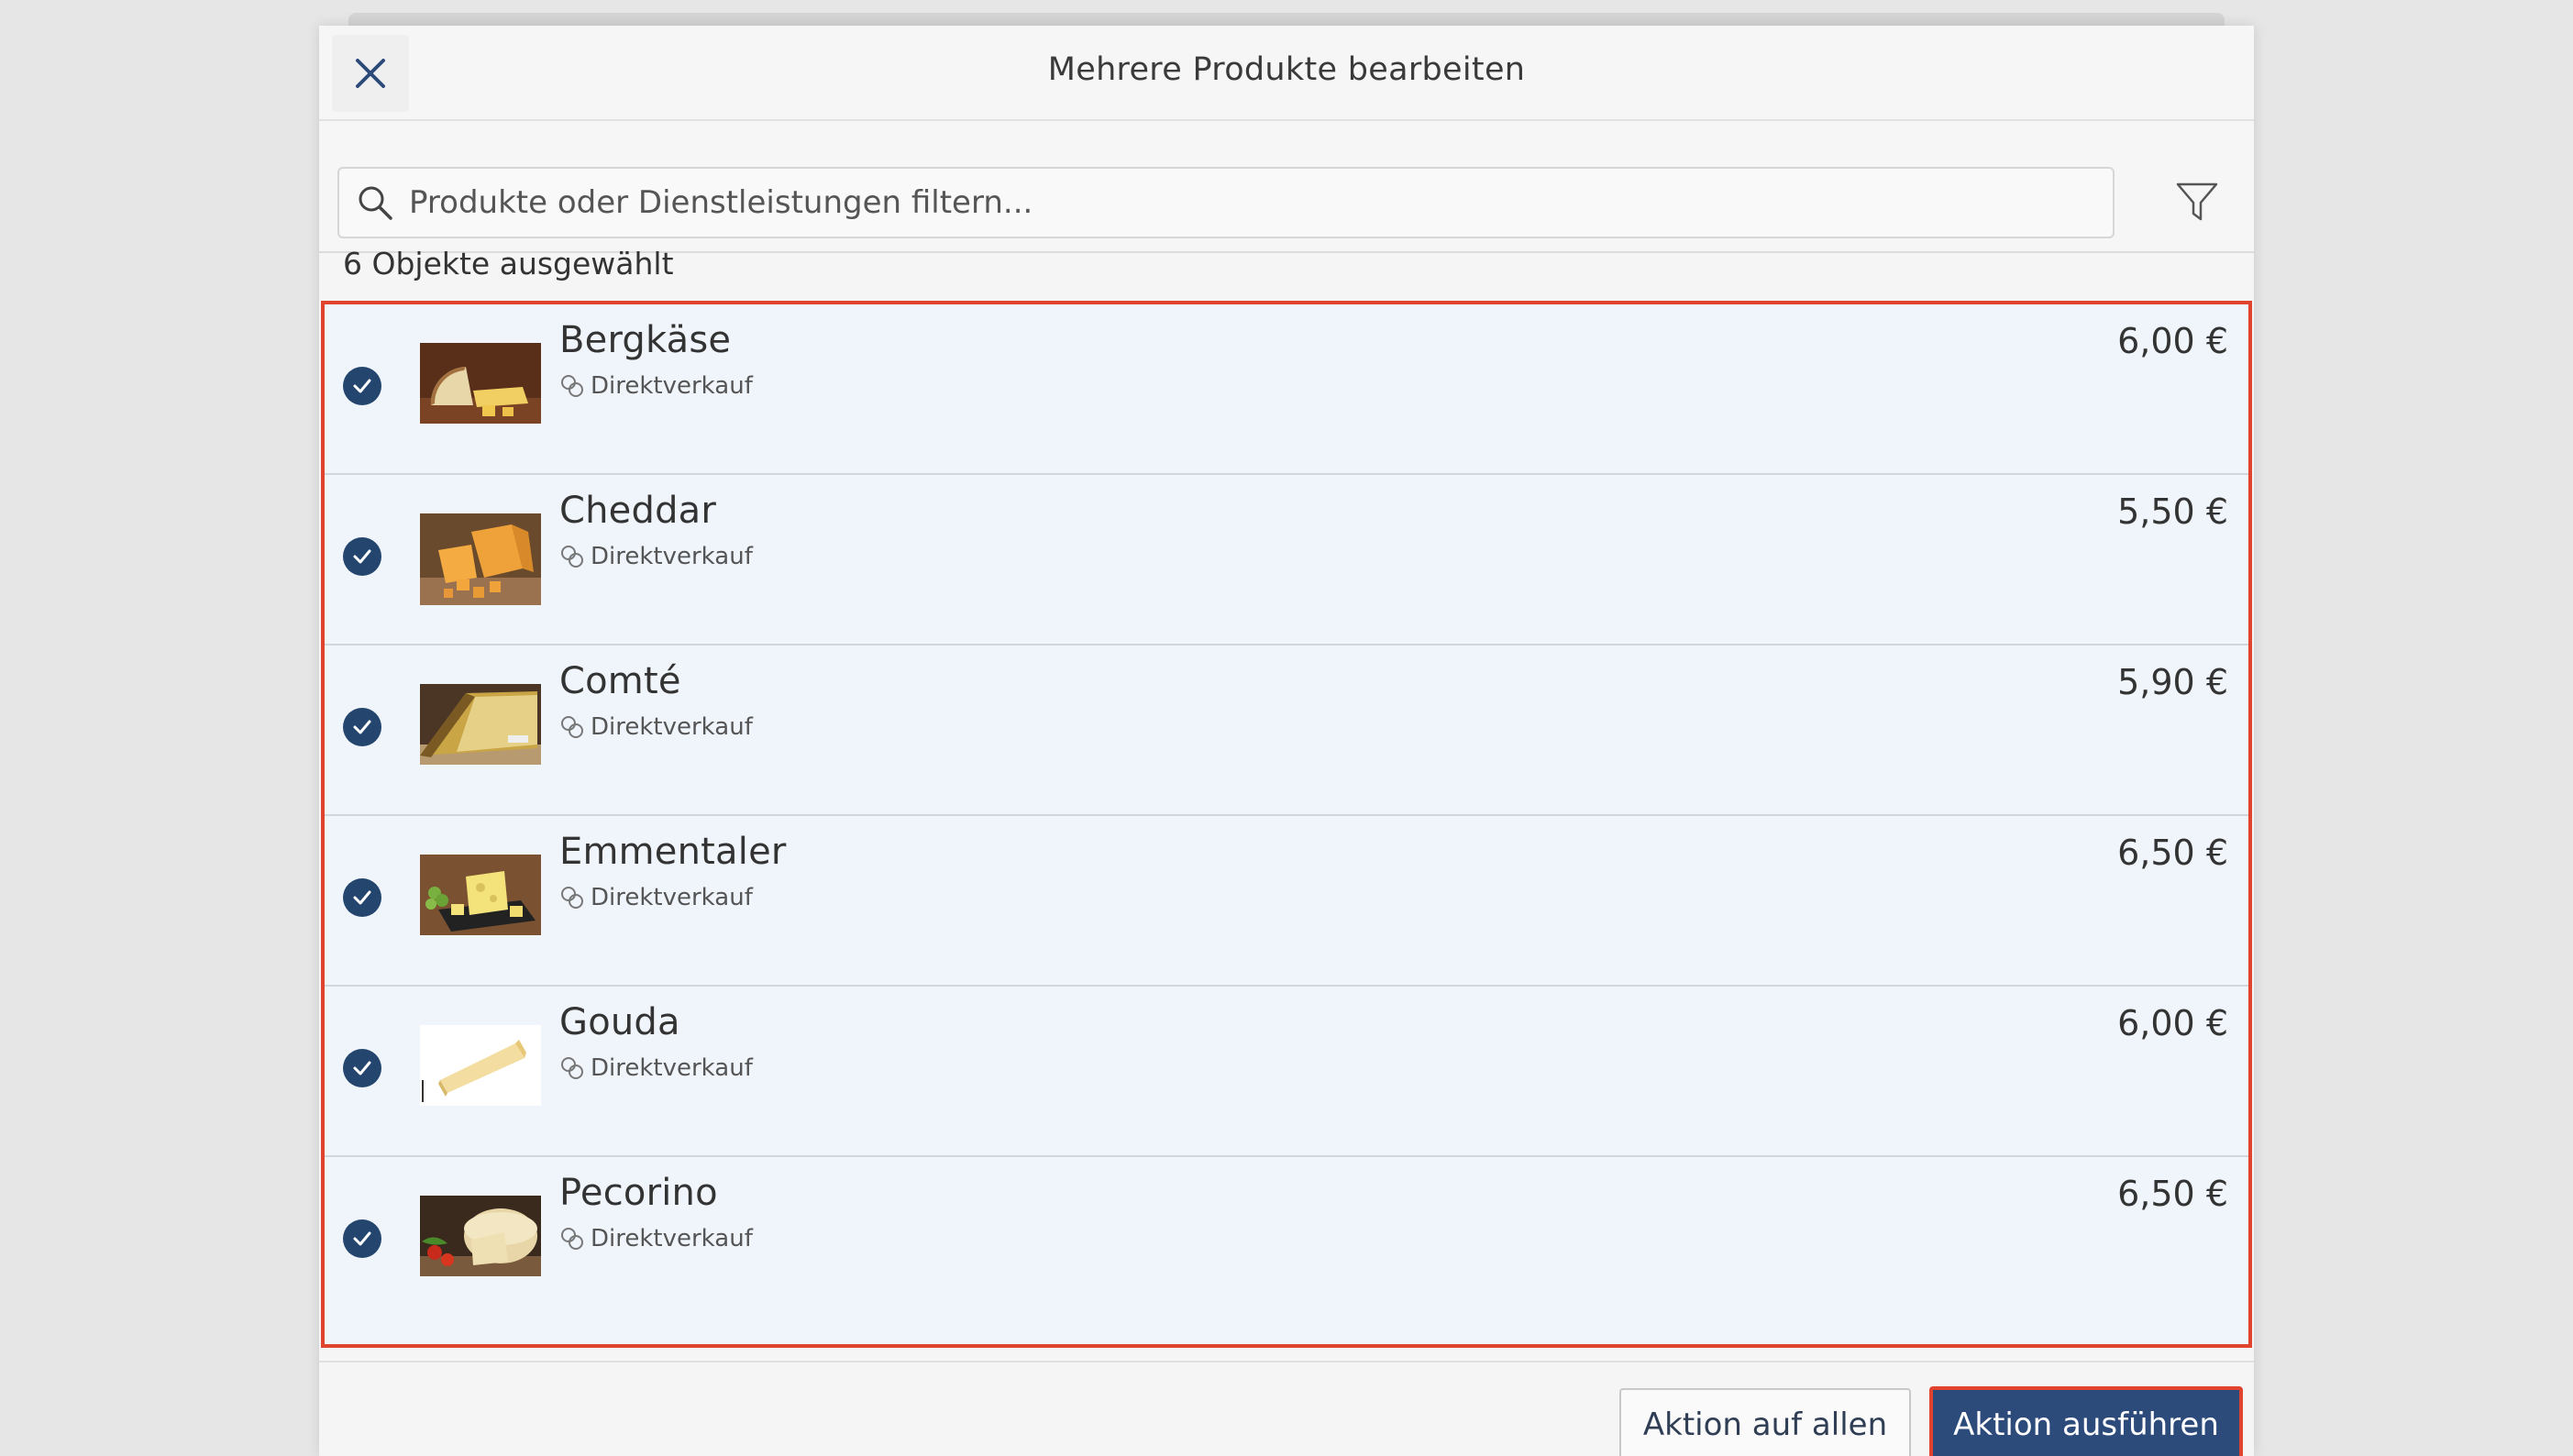 This screenshot has width=2573, height=1456. I want to click on product-name: Gouda, so click(620, 1022).